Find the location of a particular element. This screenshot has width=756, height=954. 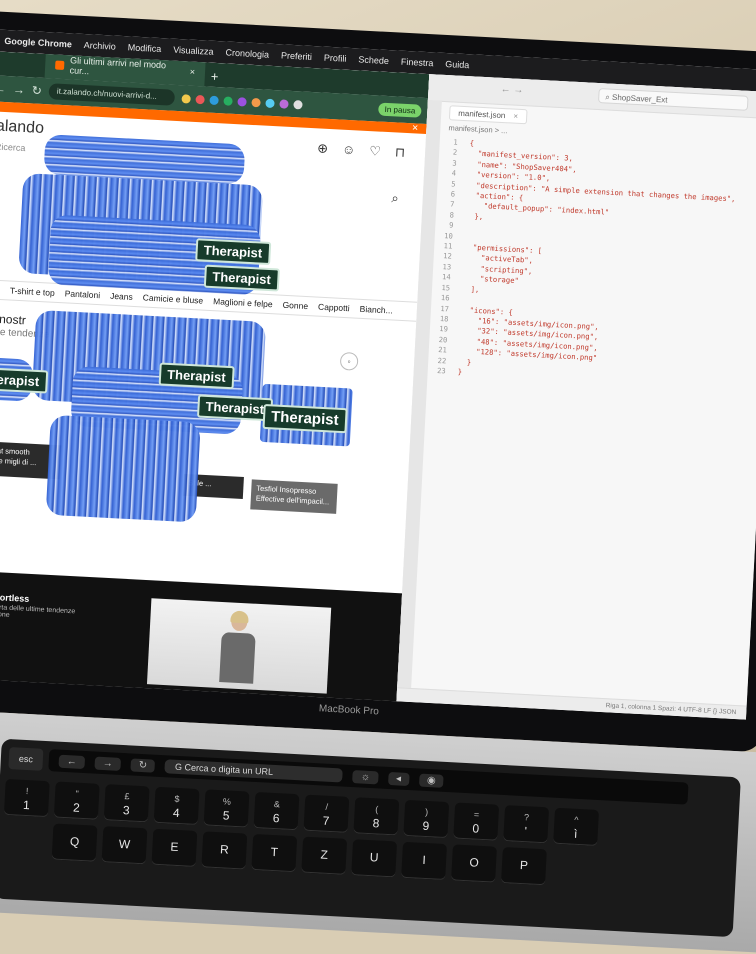

key-symbol: 4 is located at coordinates (176, 813).